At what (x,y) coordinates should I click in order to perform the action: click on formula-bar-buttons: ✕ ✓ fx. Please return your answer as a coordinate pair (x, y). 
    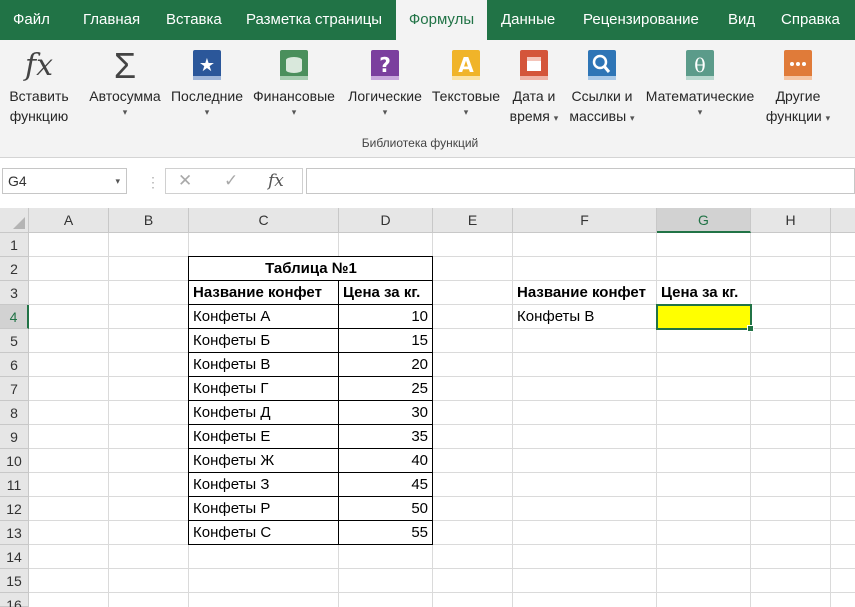
    Looking at the image, I should click on (234, 181).